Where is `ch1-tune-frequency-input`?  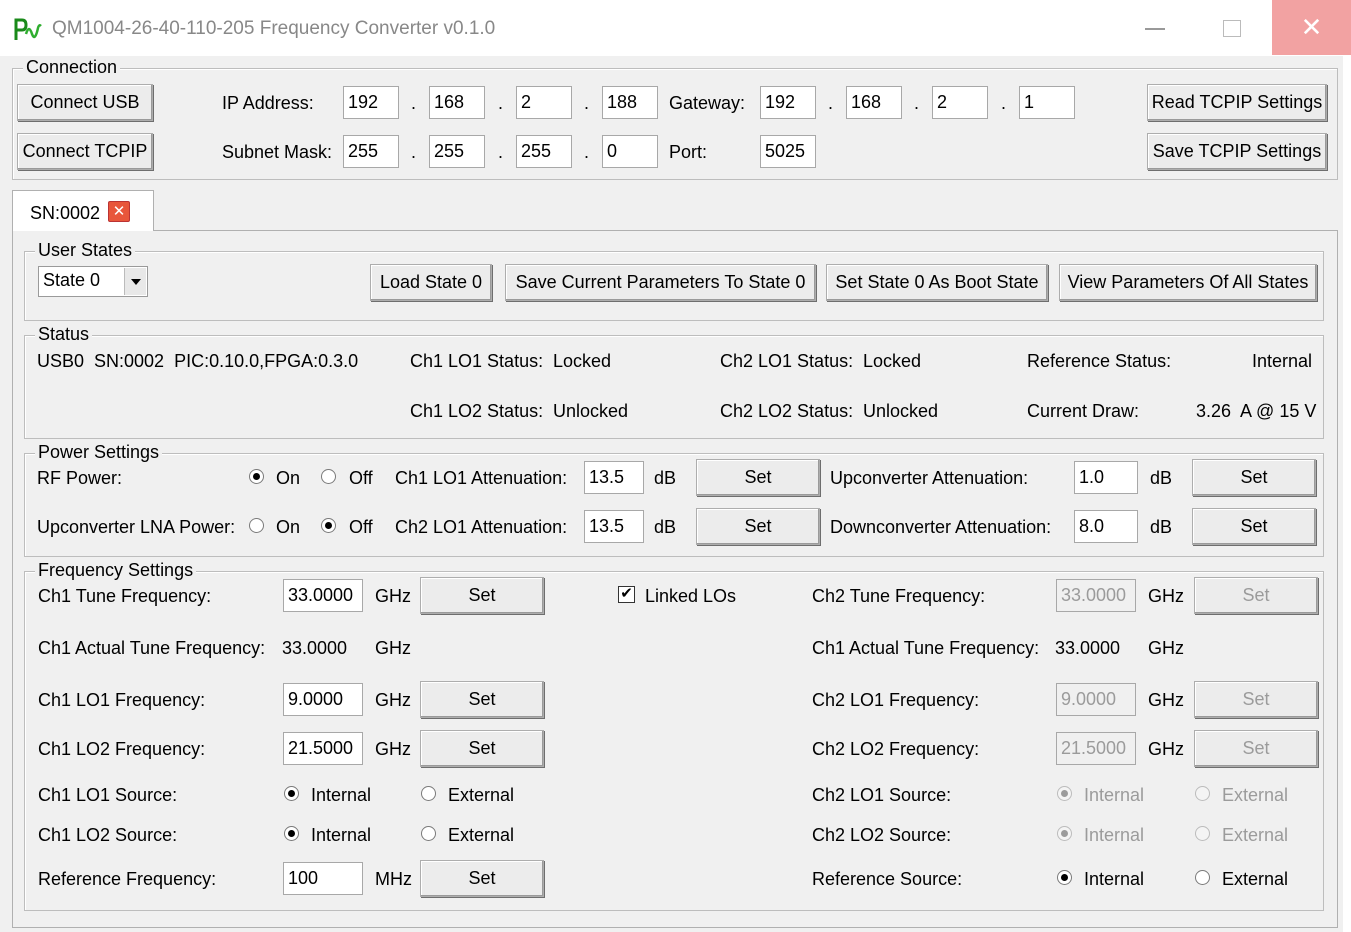
ch1-tune-frequency-input is located at coordinates (323, 595).